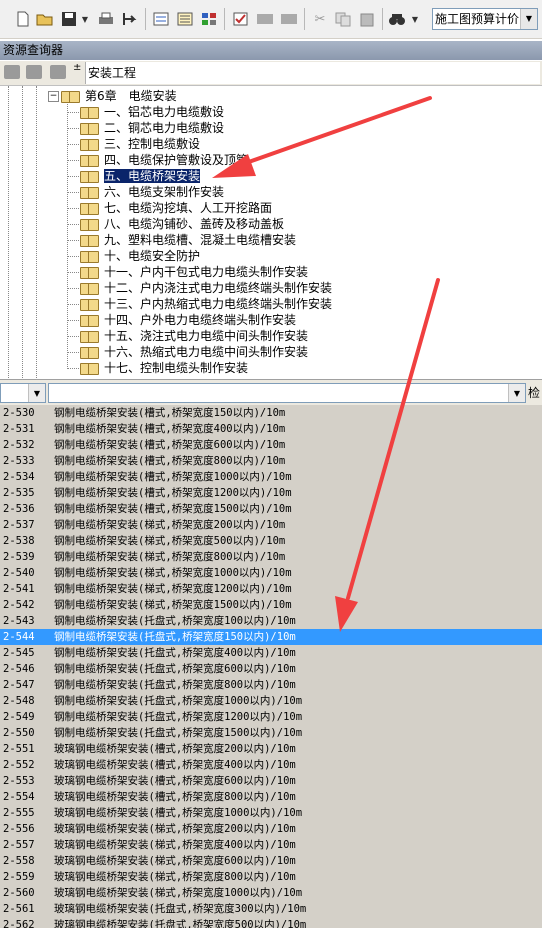 This screenshot has width=542, height=928. Describe the element at coordinates (271, 653) in the screenshot. I see `table-row: 2-545 钢制电缆桥架安装(托盘式,桥架宽度400以内)/10m` at that location.